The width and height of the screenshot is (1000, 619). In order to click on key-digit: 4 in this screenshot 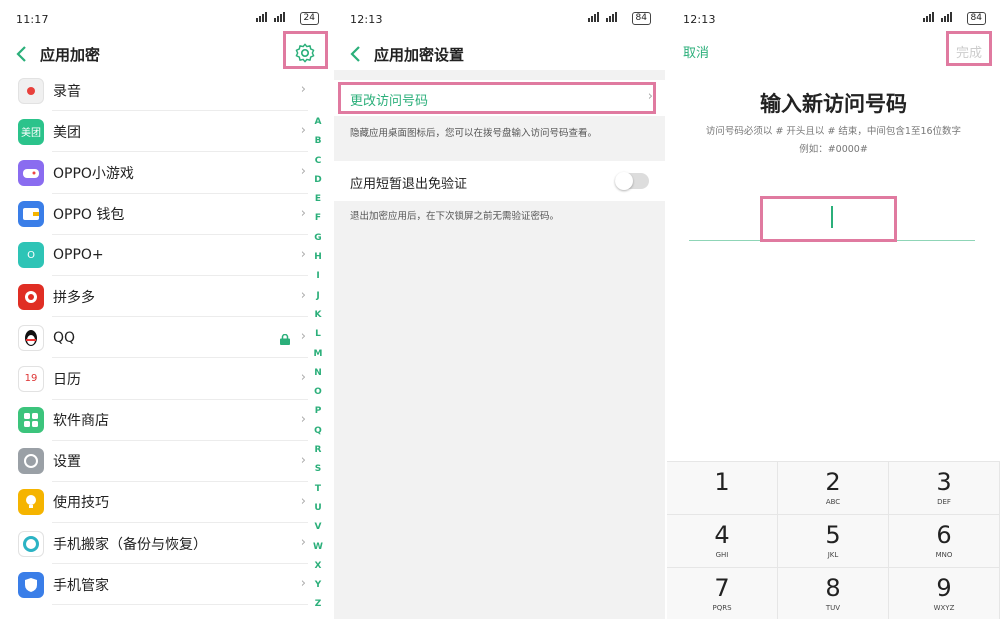, I will do `click(722, 535)`.